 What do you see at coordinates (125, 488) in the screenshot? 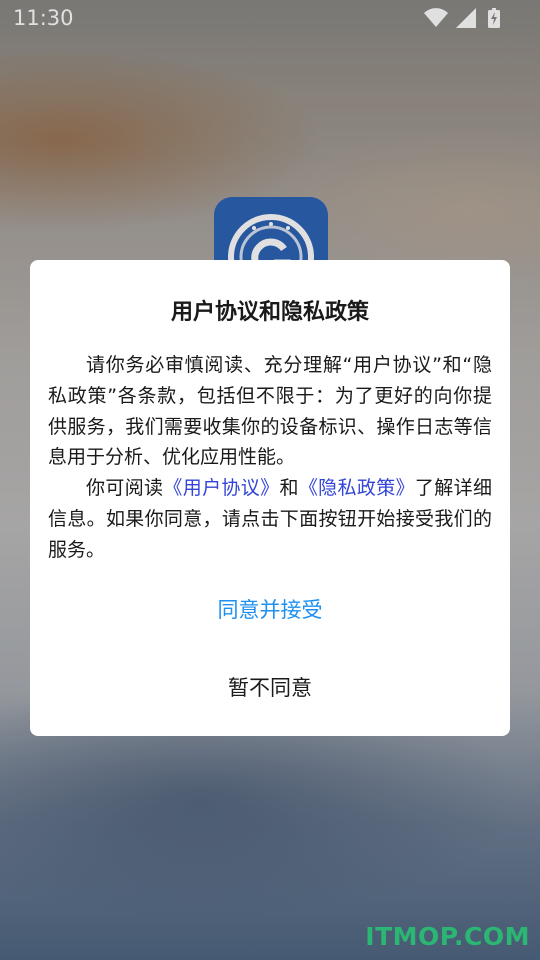
I see `paragraph-2-prefix: 你可阅读` at bounding box center [125, 488].